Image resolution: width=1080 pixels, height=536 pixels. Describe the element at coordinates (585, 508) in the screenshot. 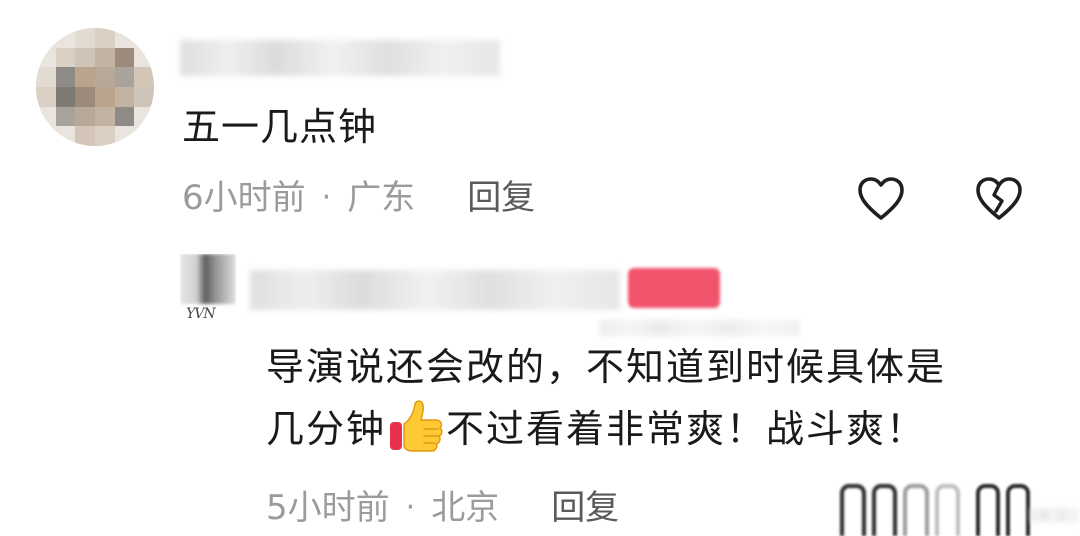

I see `reply-reply-button: 回复` at that location.